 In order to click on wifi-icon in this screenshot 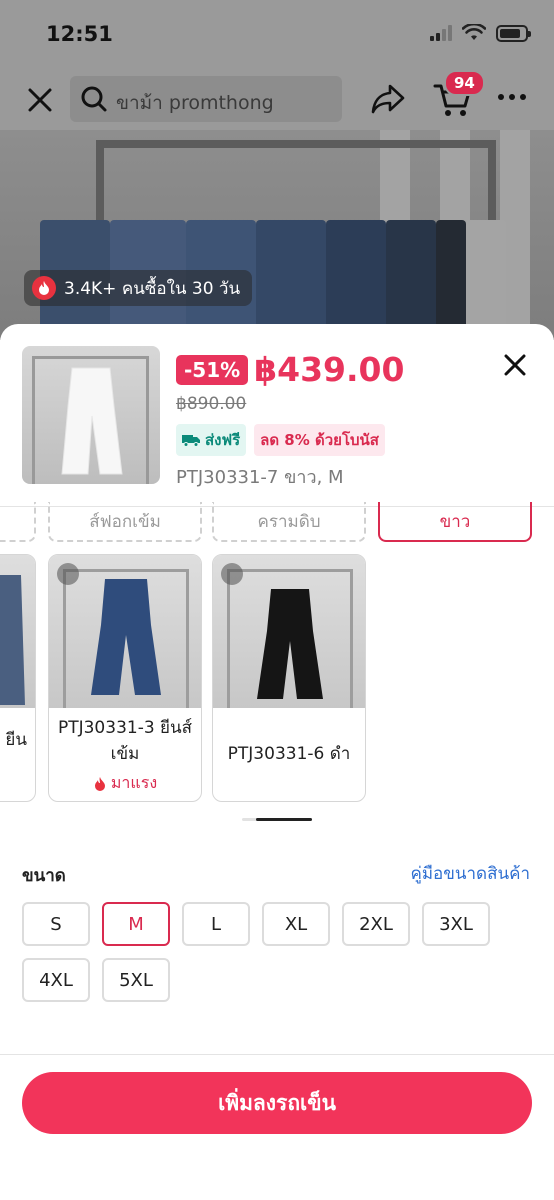, I will do `click(474, 32)`.